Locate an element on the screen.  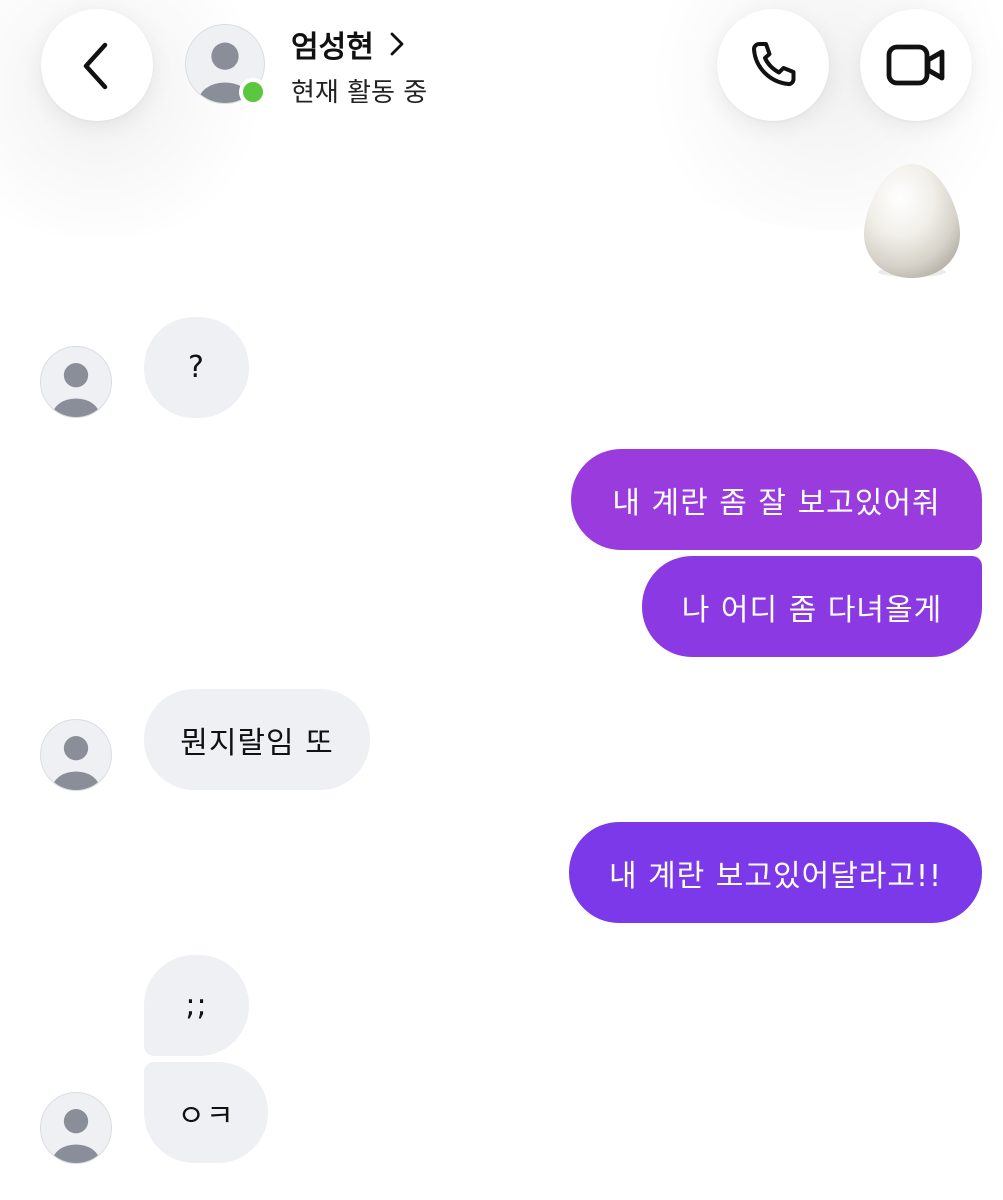
message-text: ? is located at coordinates (196, 367).